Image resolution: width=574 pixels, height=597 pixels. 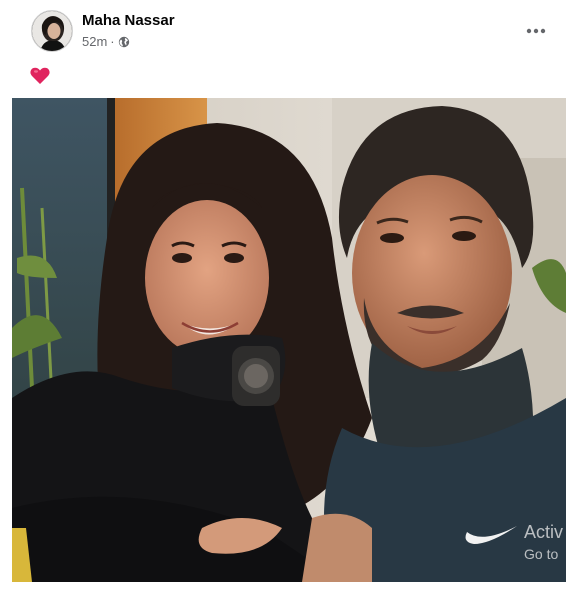 What do you see at coordinates (541, 554) in the screenshot?
I see `watermark-line-2: Go to` at bounding box center [541, 554].